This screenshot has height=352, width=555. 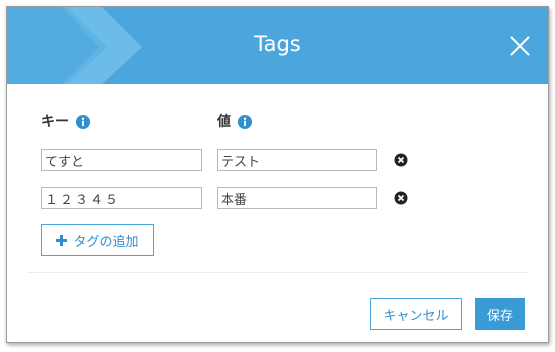 I want to click on value-column-header: 値, so click(x=234, y=122).